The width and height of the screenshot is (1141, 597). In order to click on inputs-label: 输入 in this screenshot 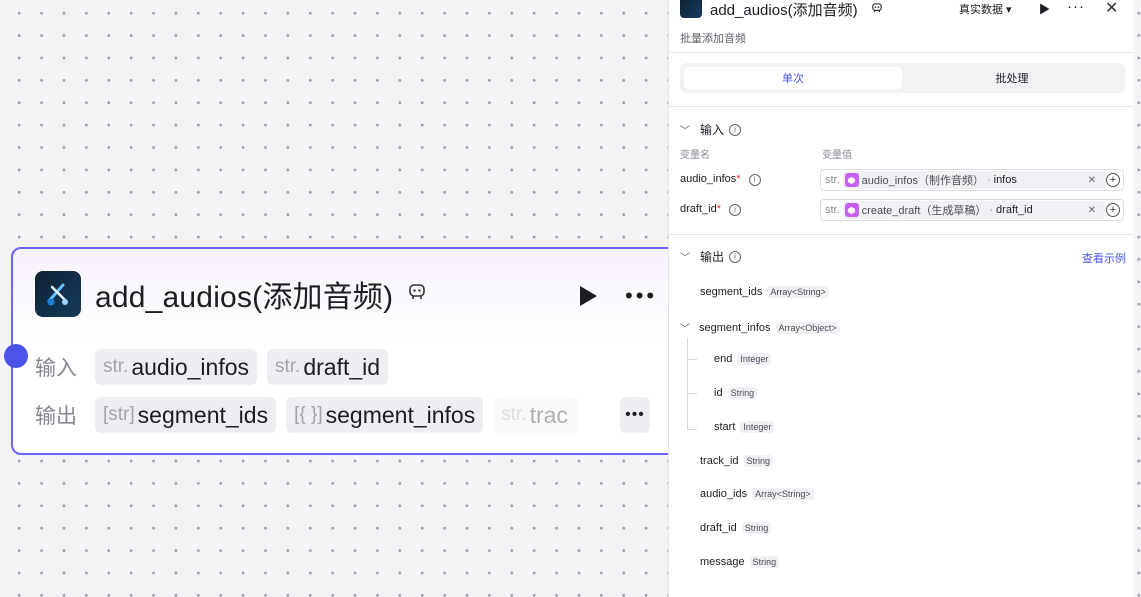, I will do `click(56, 368)`.